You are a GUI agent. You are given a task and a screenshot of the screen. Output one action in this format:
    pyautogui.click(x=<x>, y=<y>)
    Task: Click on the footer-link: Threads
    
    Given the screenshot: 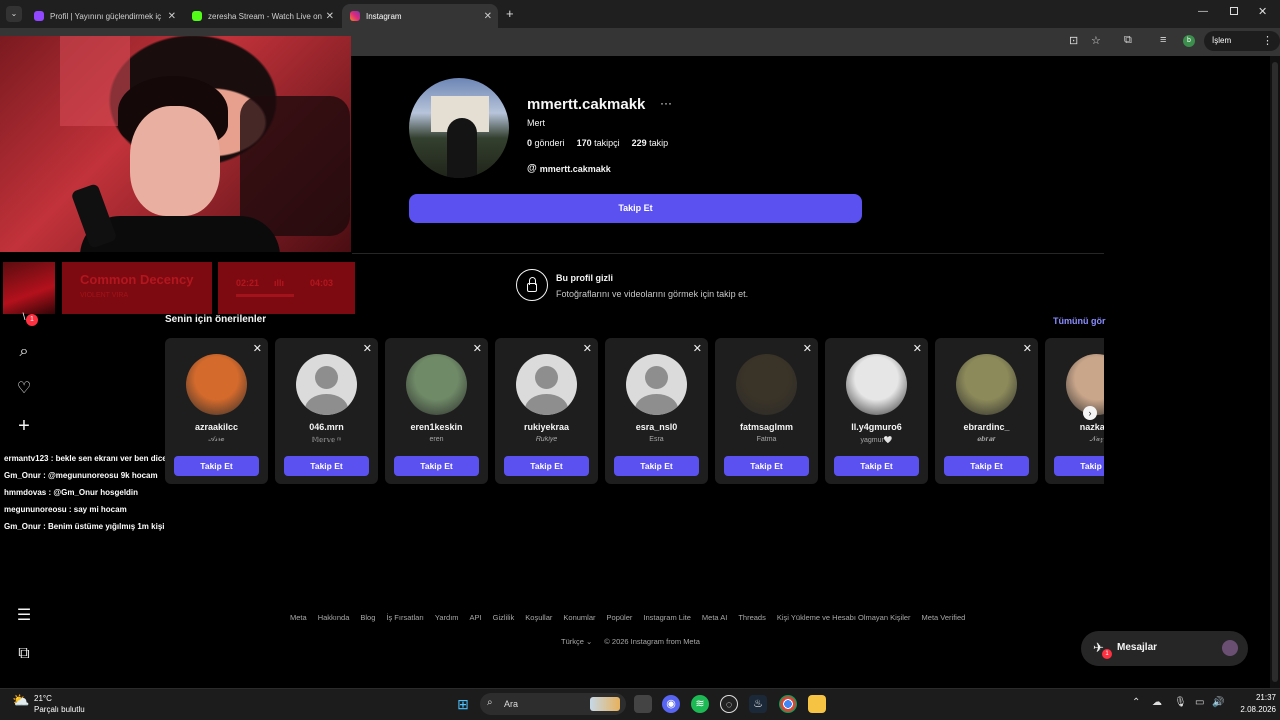 What is the action you would take?
    pyautogui.click(x=752, y=617)
    